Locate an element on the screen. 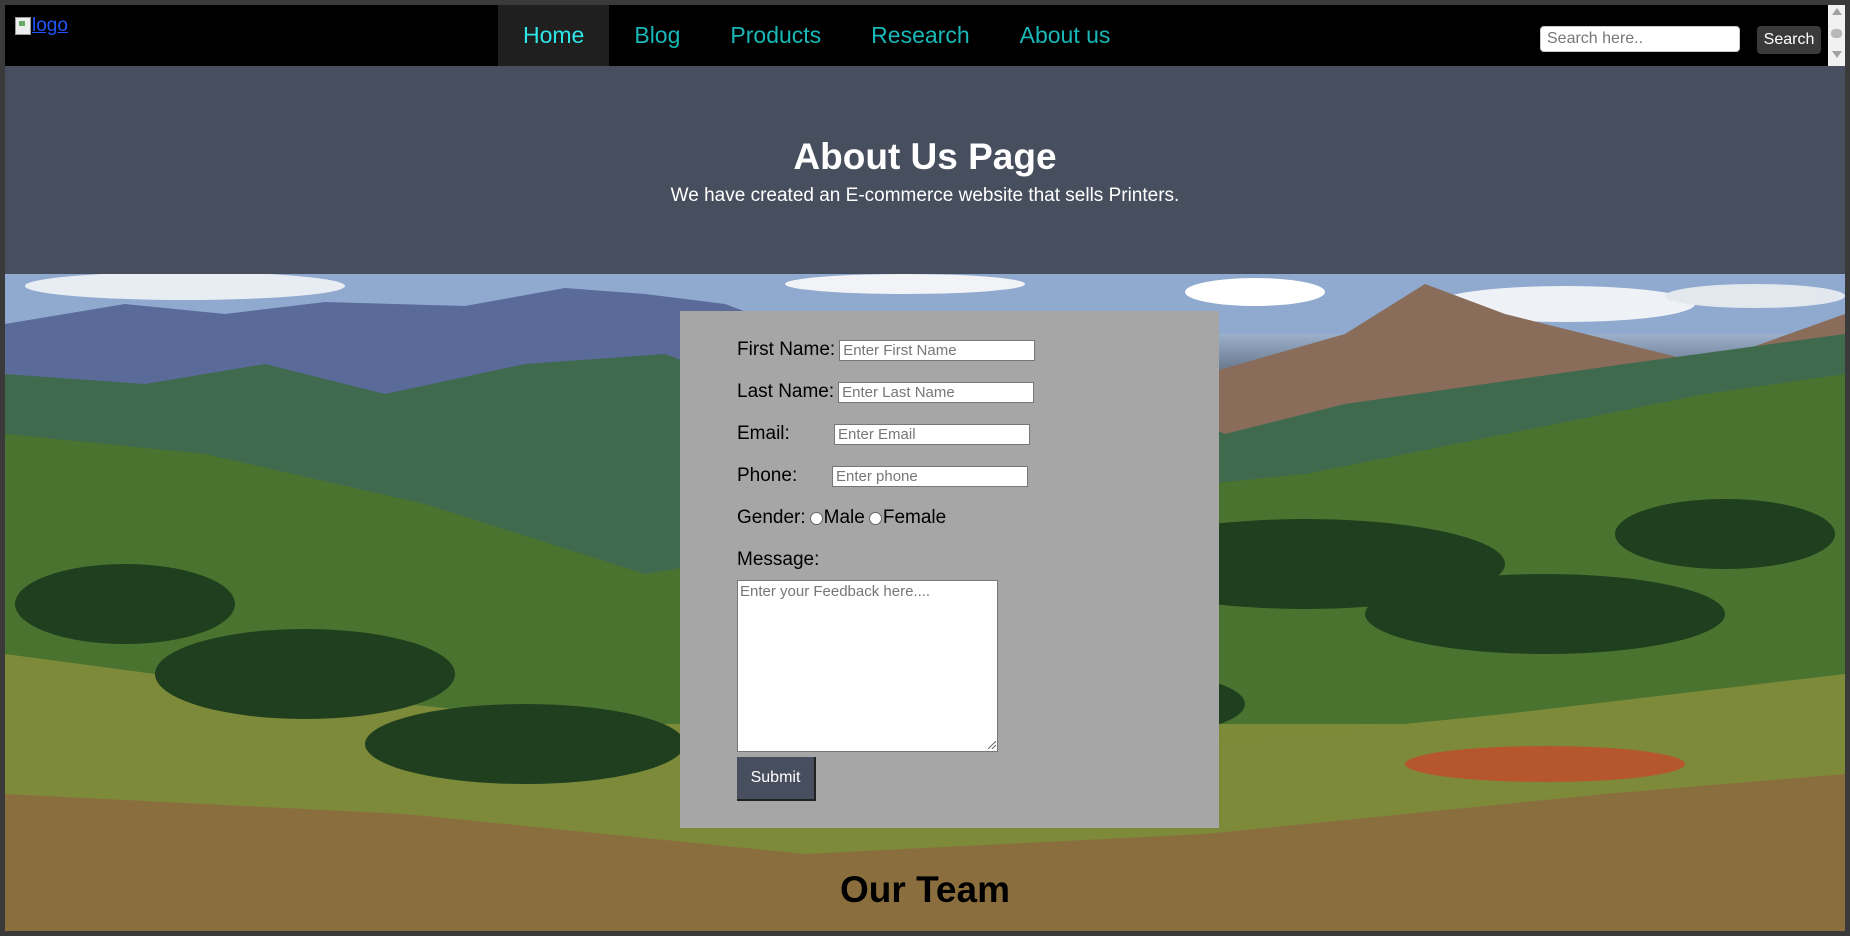 The width and height of the screenshot is (1850, 936). main-nav: Home Blog Products Research About us is located at coordinates (816, 35).